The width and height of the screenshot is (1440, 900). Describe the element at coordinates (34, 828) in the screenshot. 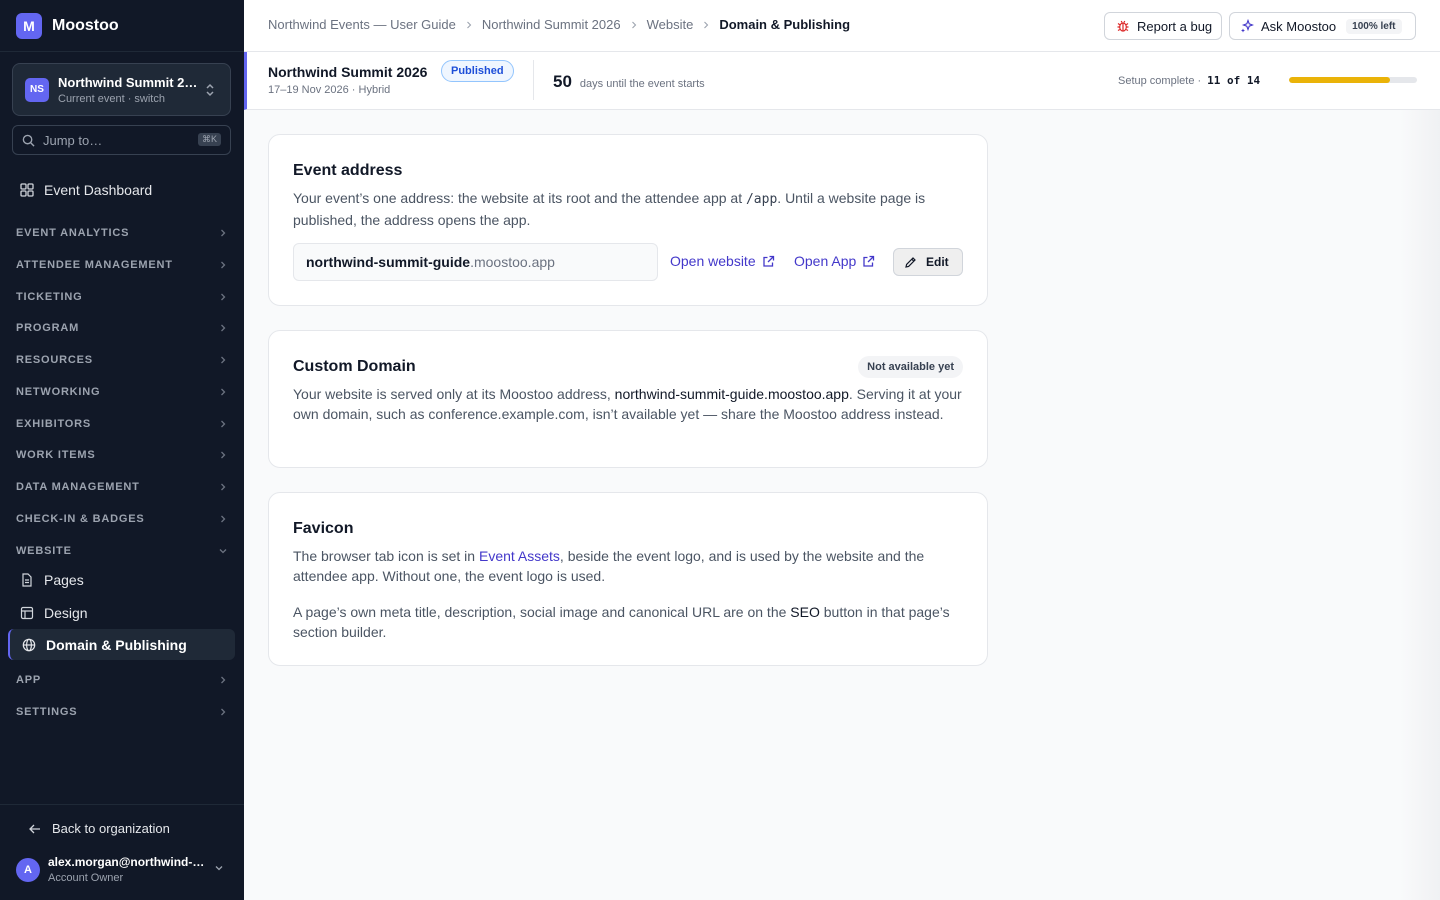

I see `arrow-left-icon` at that location.